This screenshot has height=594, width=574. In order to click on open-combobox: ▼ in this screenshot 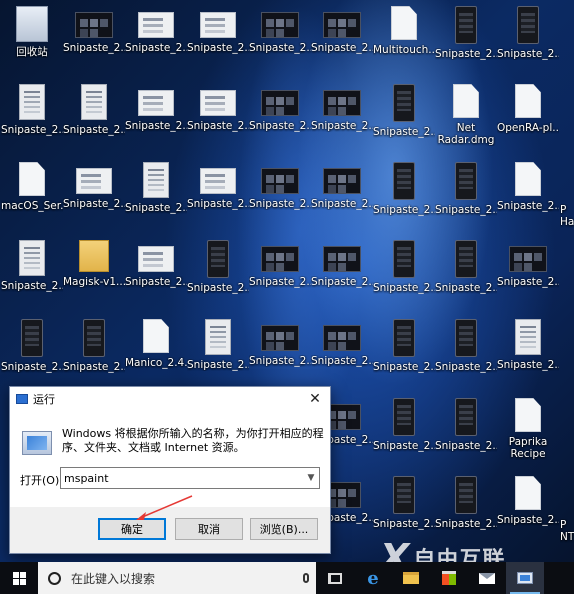, I will do `click(190, 478)`.